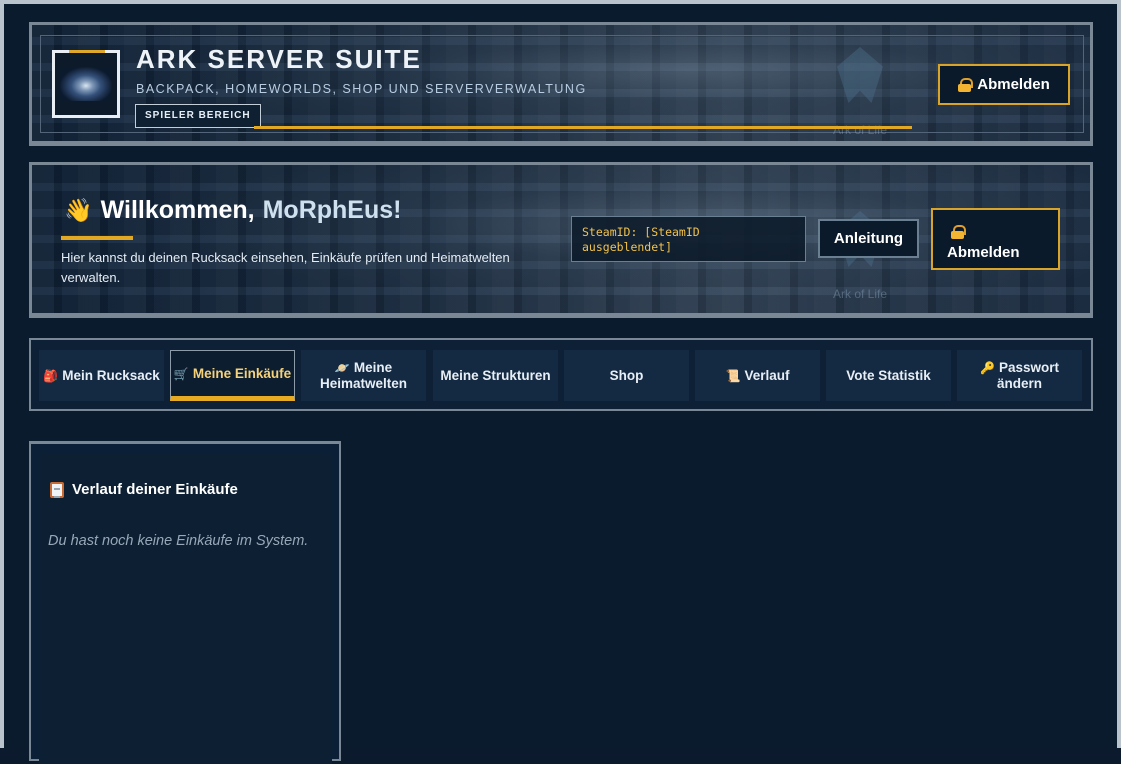  What do you see at coordinates (342, 368) in the screenshot?
I see `planet-icon: 🪐` at bounding box center [342, 368].